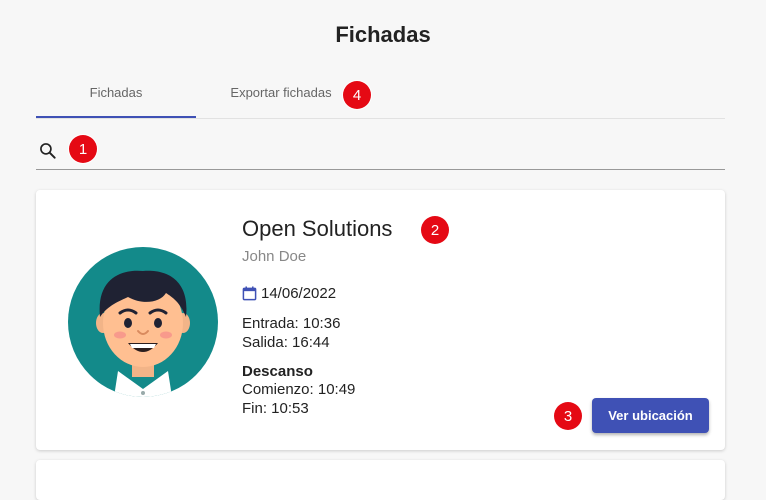  Describe the element at coordinates (48, 151) in the screenshot. I see `search-icon` at that location.